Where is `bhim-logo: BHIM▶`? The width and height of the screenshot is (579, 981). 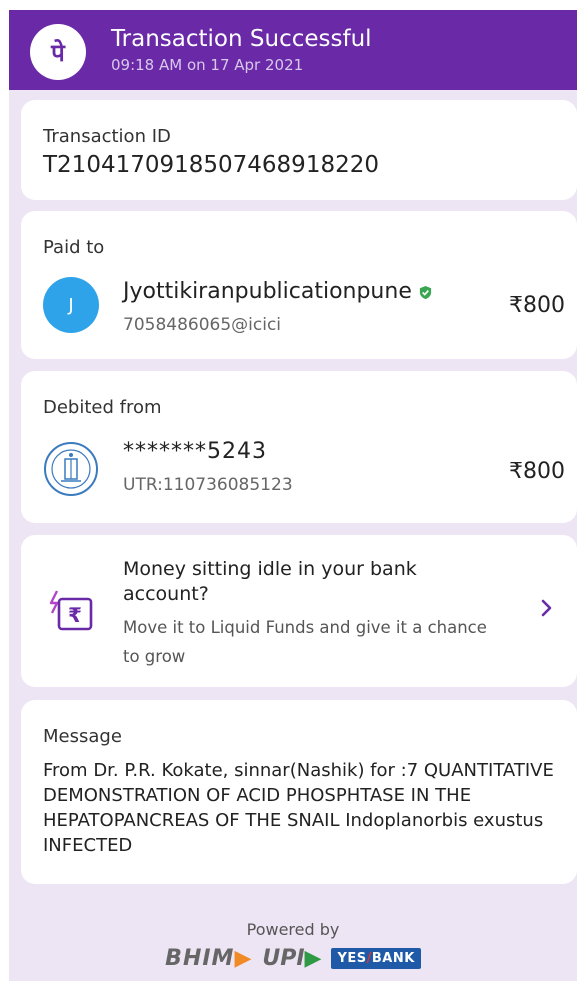
bhim-logo: BHIM▶ is located at coordinates (209, 958).